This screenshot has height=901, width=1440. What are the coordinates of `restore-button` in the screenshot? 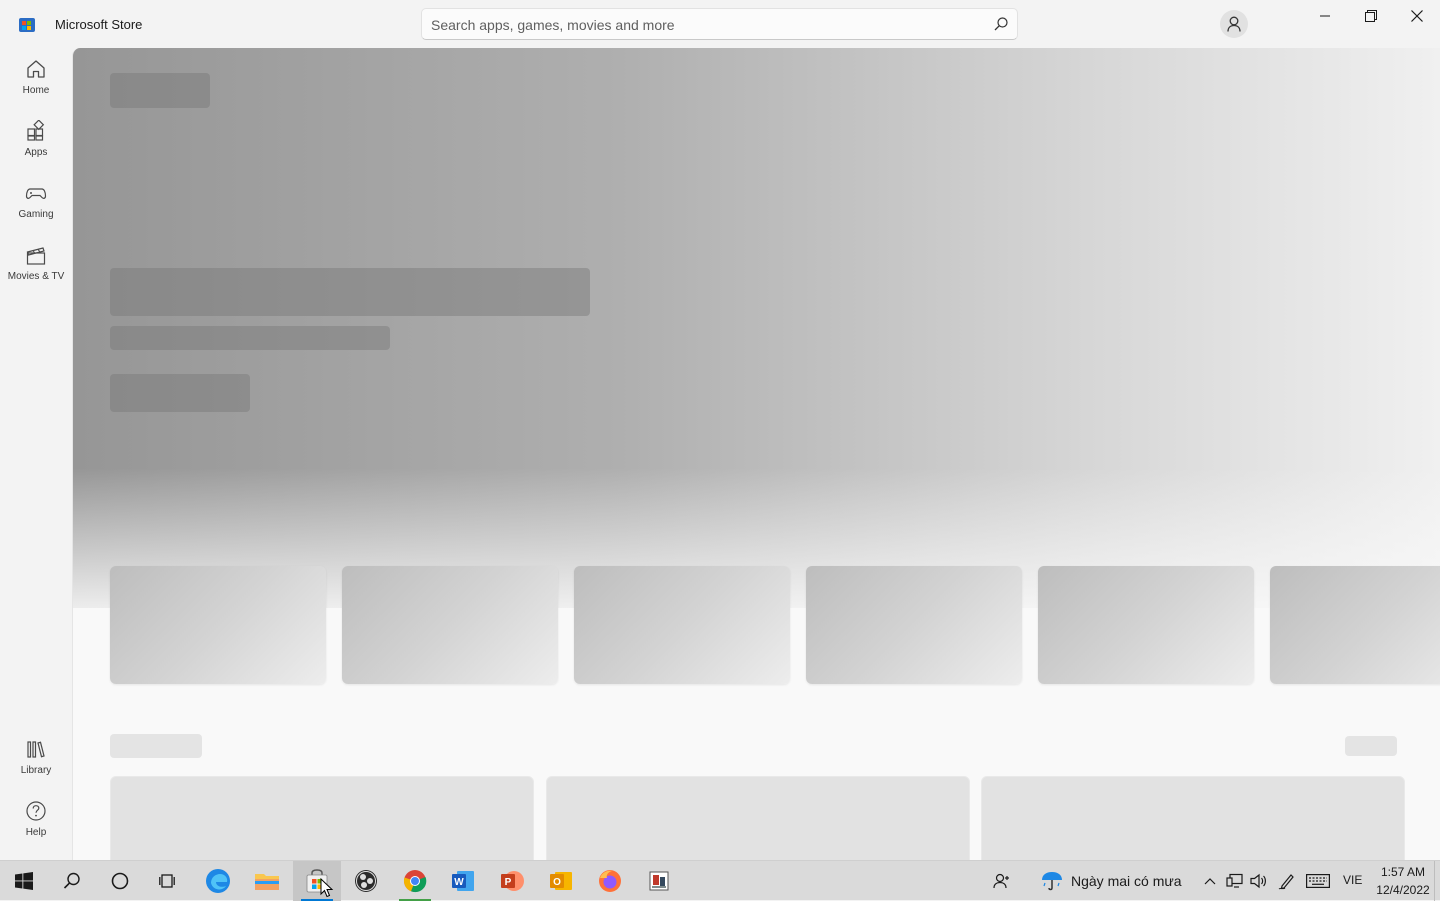 It's located at (1371, 16).